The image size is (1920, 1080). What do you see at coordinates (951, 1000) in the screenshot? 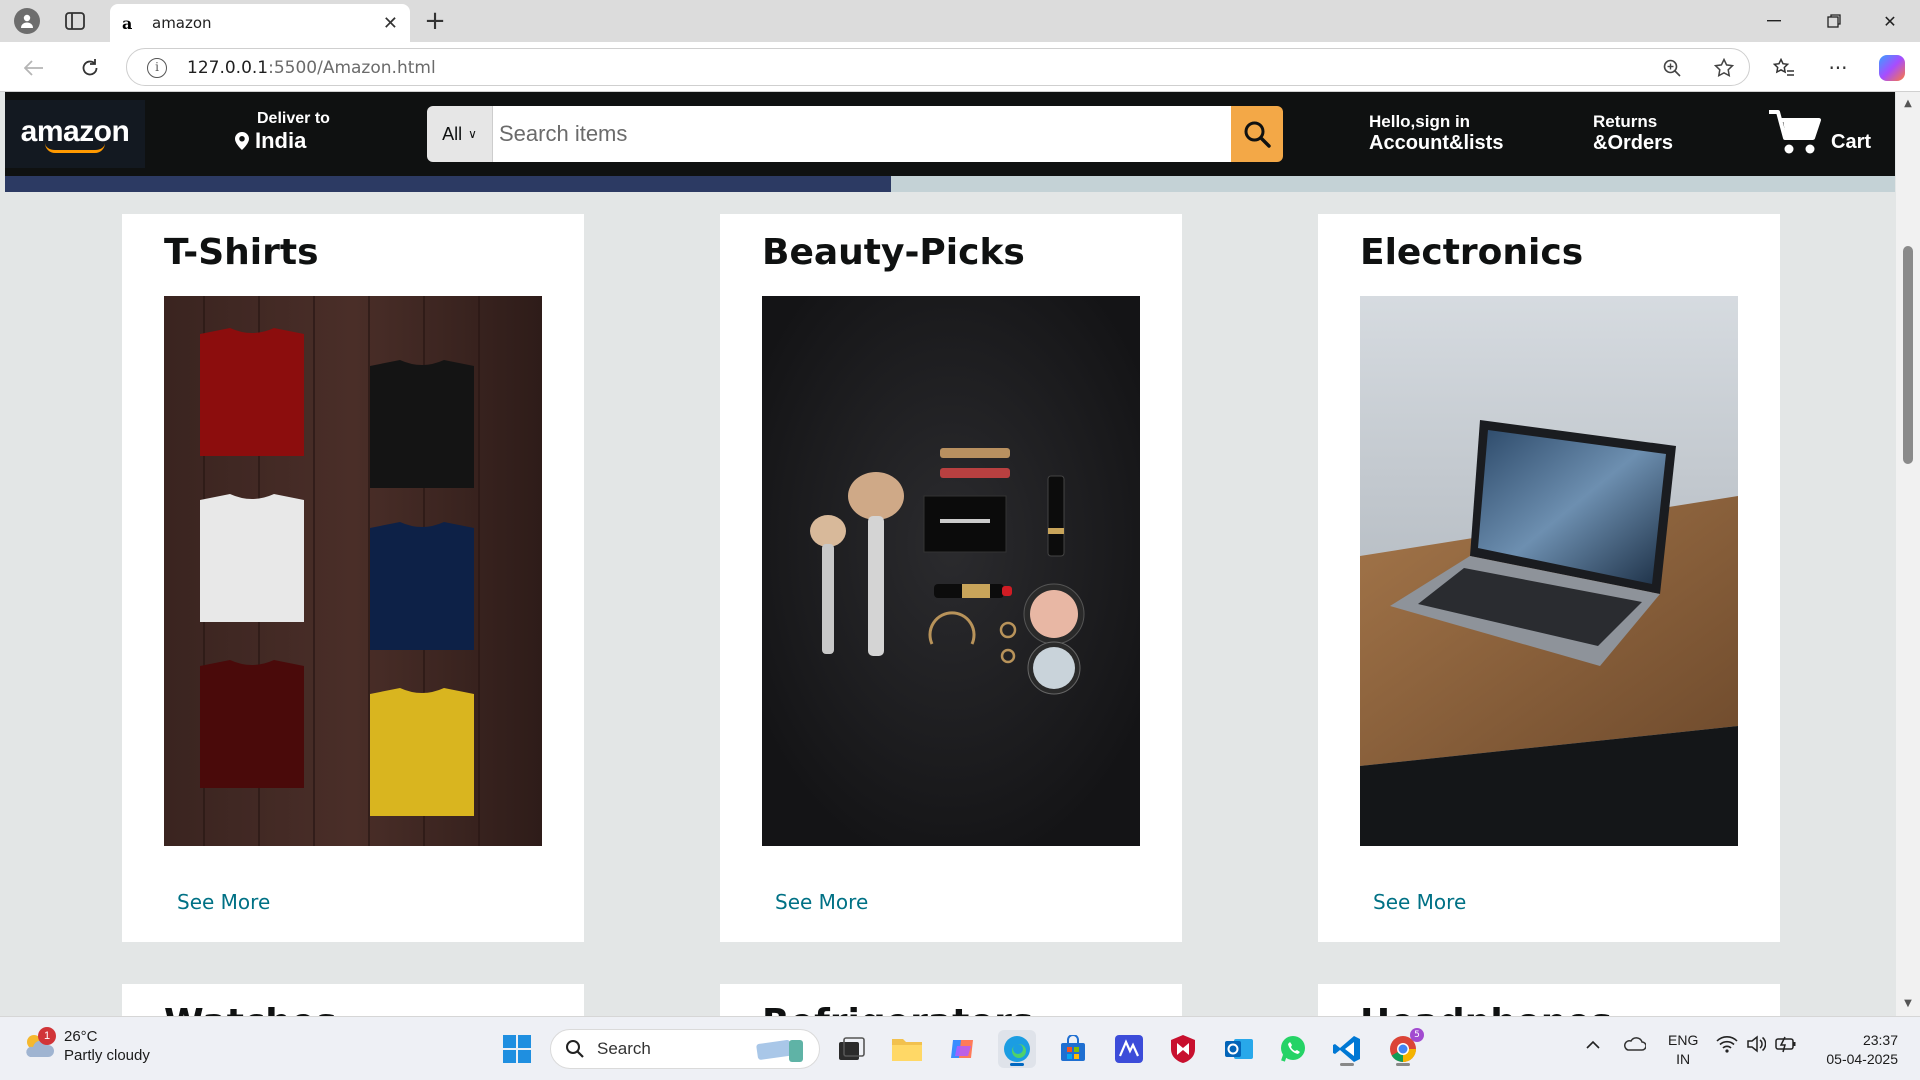
I see `category-card-refrigerators: Refrigerators` at bounding box center [951, 1000].